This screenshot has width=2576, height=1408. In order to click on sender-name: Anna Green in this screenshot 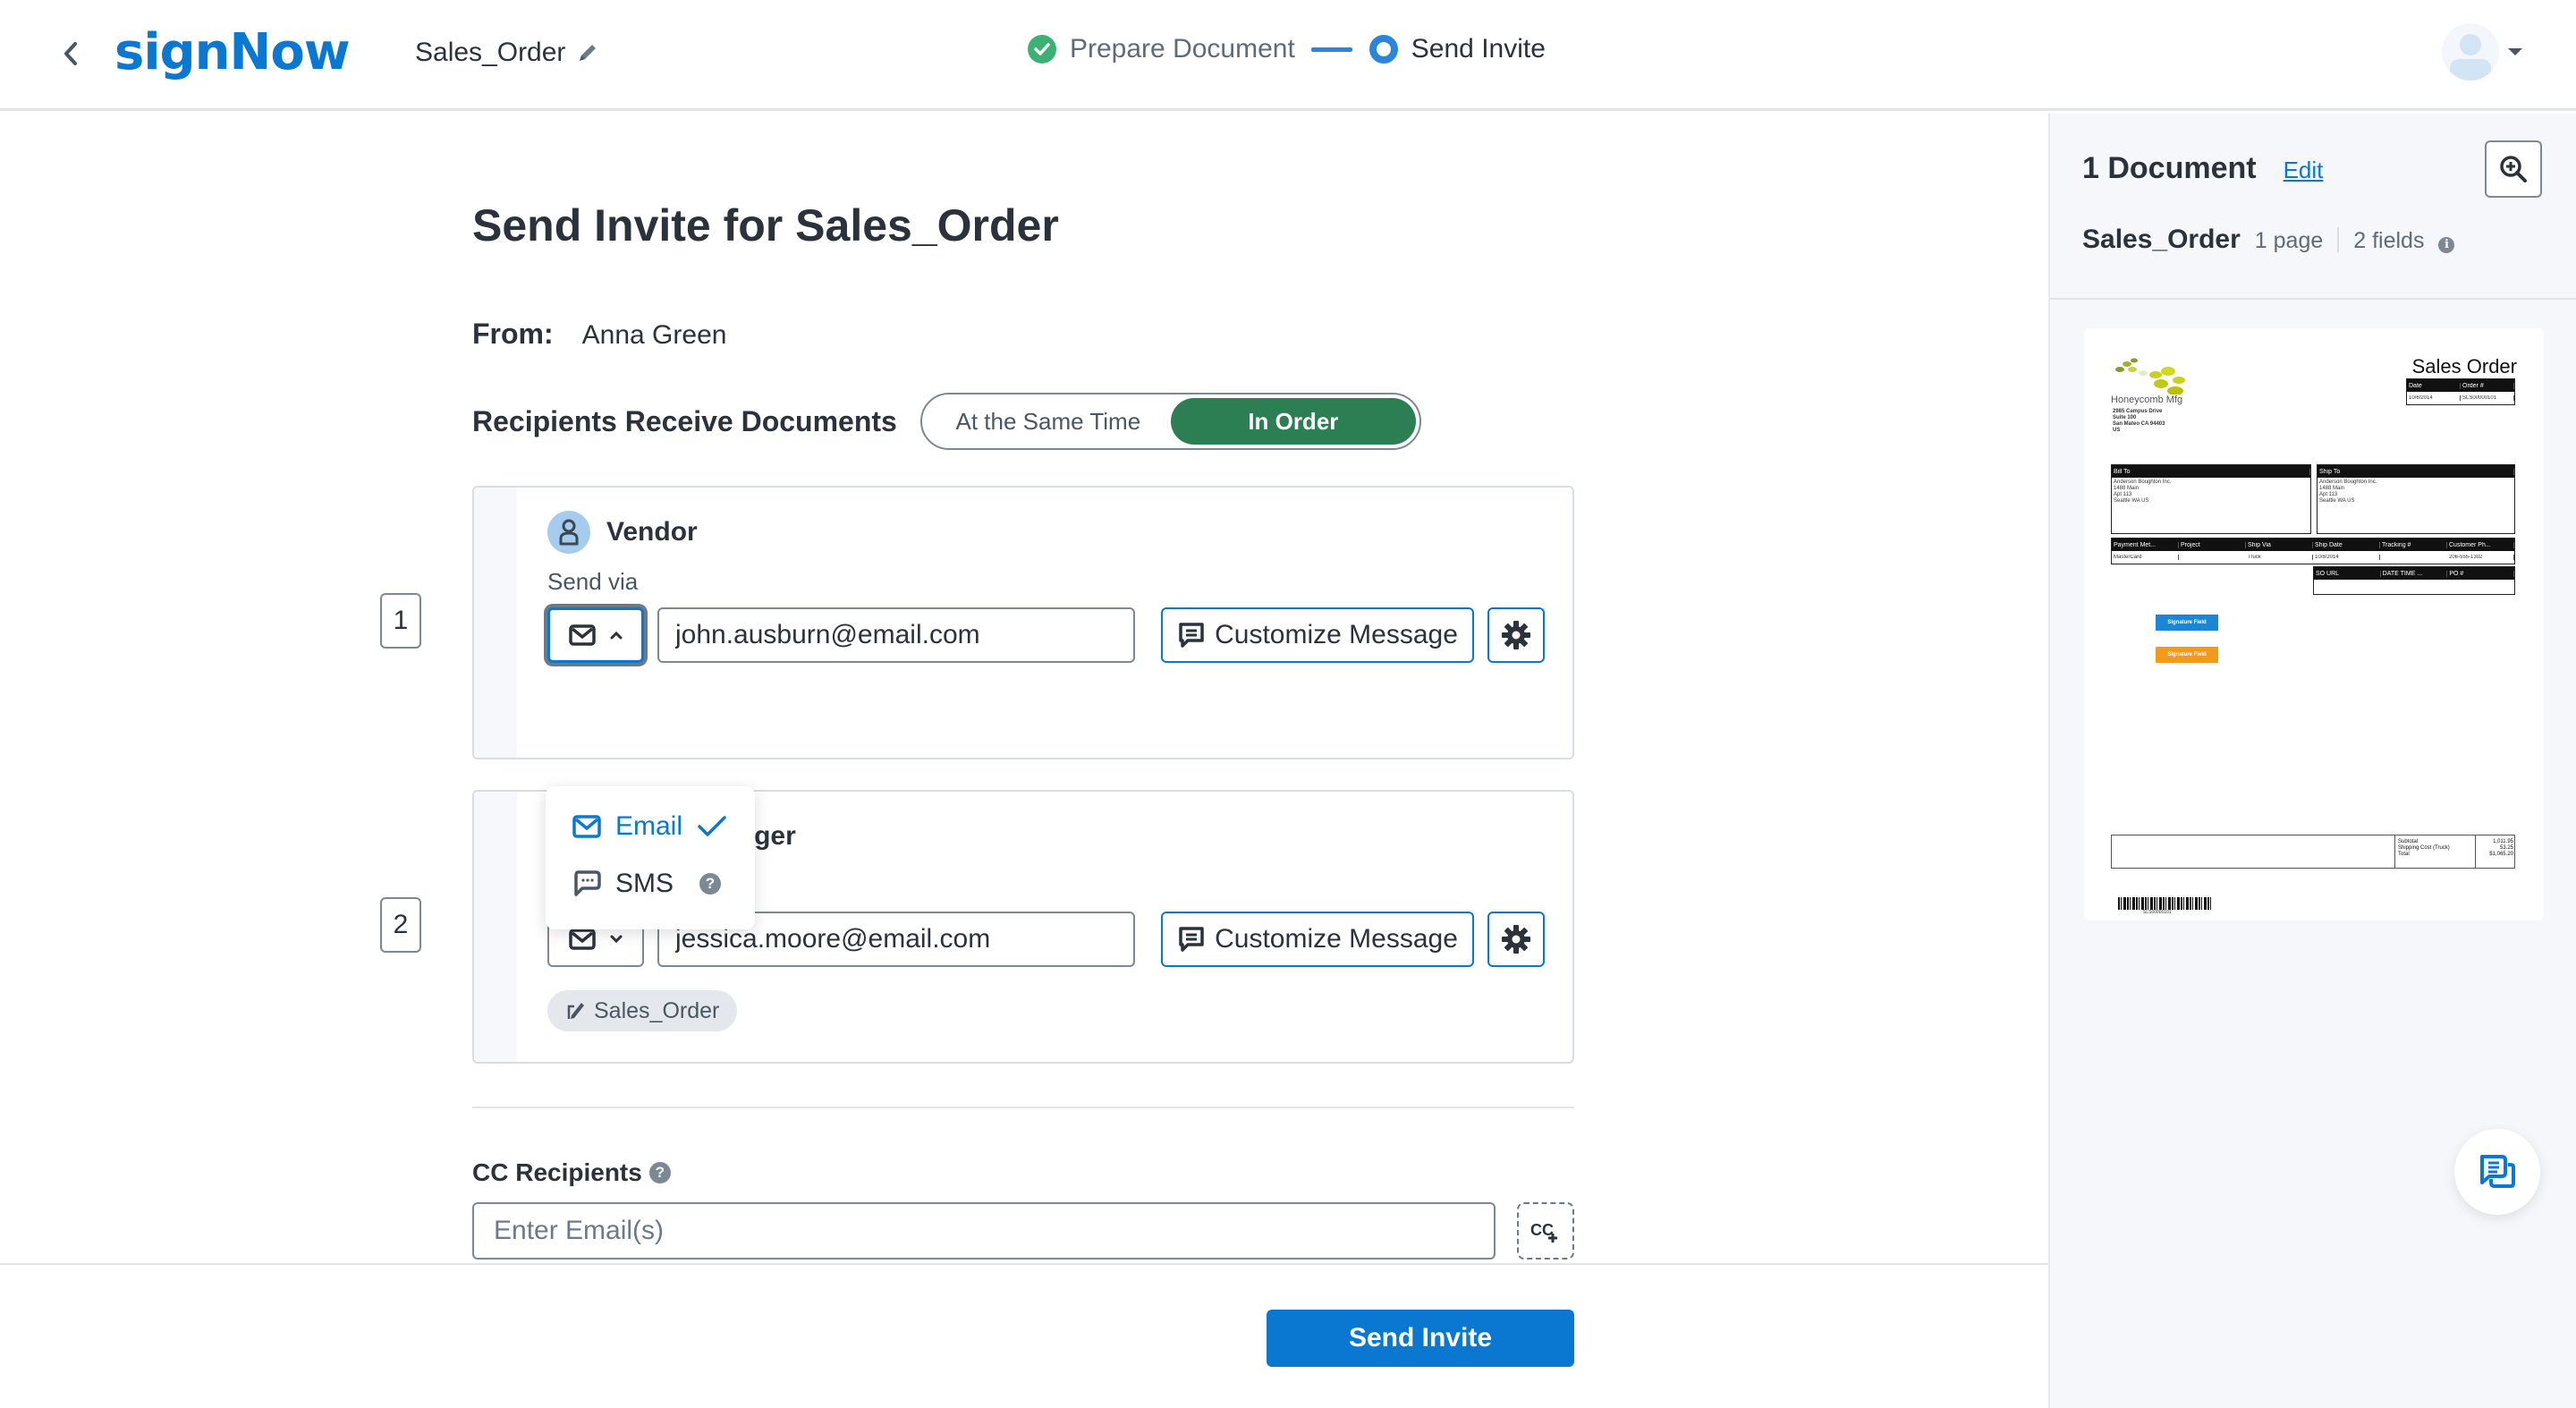, I will do `click(654, 335)`.